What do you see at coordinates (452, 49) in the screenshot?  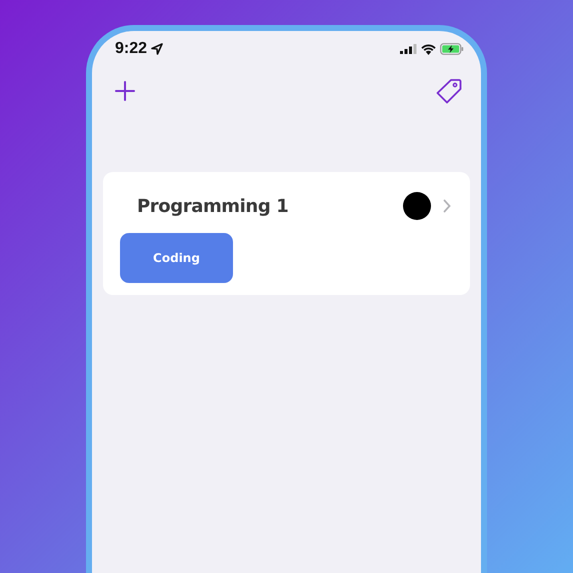 I see `battery-charging-icon` at bounding box center [452, 49].